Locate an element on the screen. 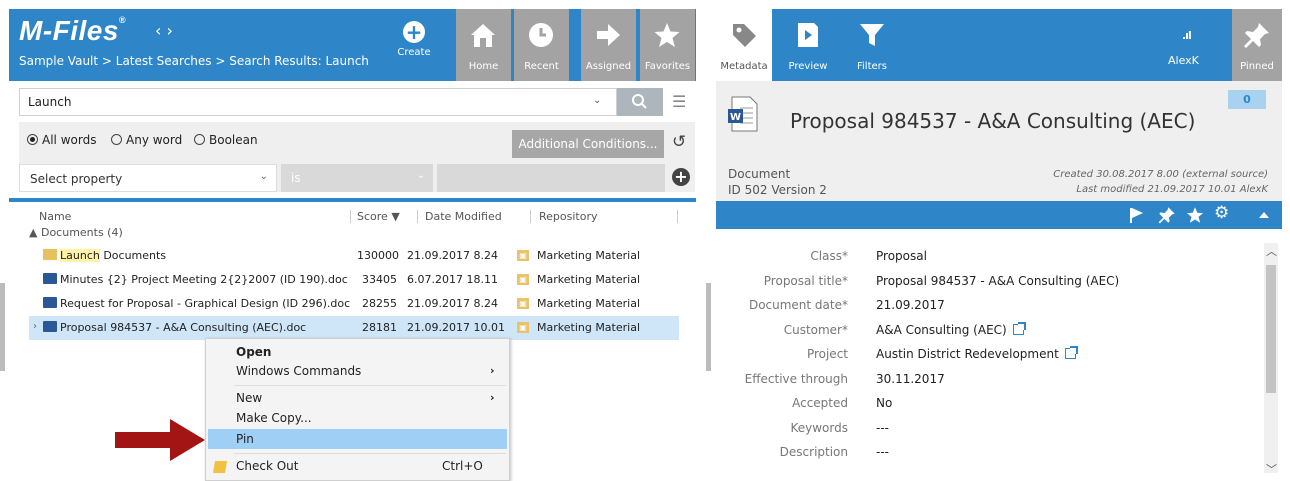 This screenshot has width=1290, height=481. search-button is located at coordinates (640, 102).